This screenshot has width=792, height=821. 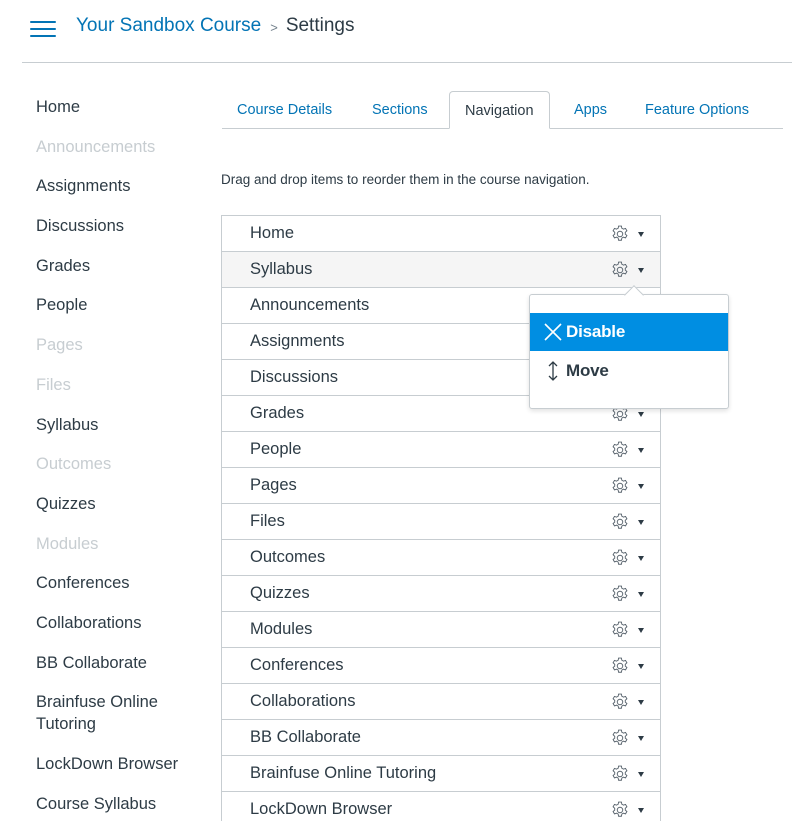 I want to click on sidebar-item-home: Home, so click(x=121, y=107).